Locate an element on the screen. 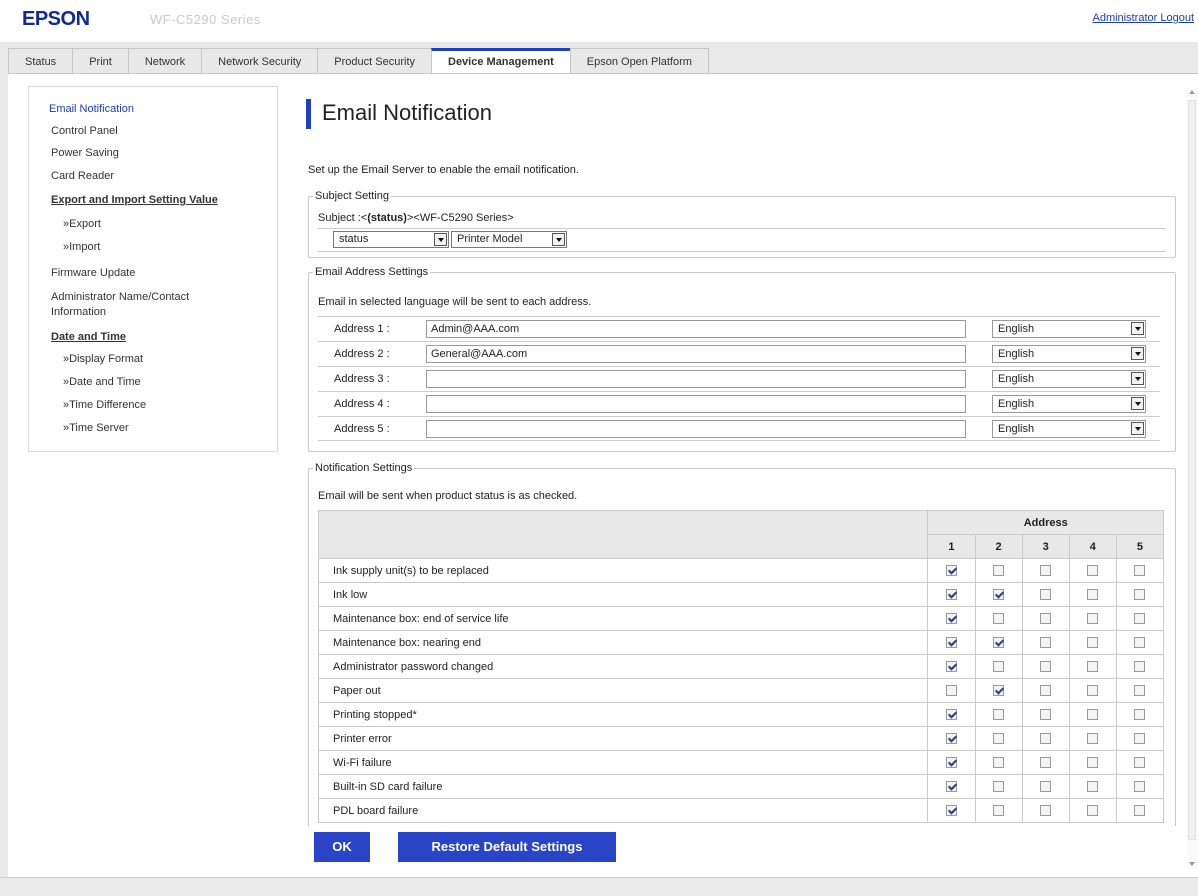  address-1-language-select: English is located at coordinates (1069, 329).